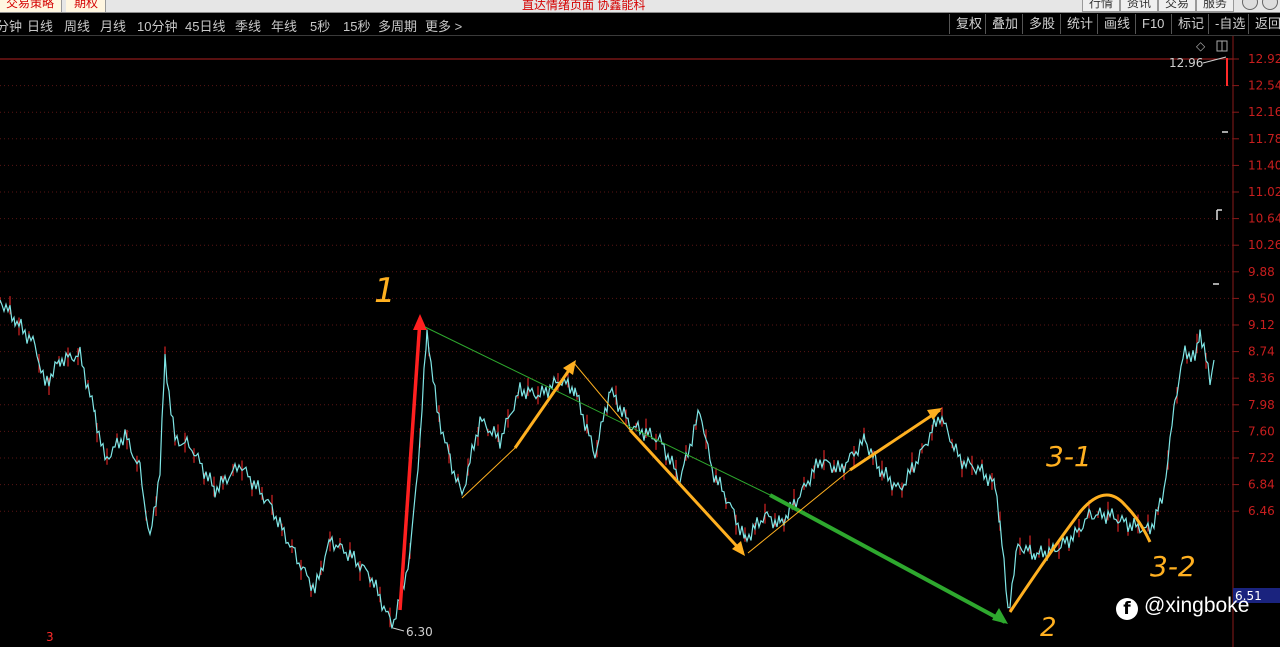 The height and width of the screenshot is (647, 1280). I want to click on price-tick-label: 9.12, so click(1261, 325).